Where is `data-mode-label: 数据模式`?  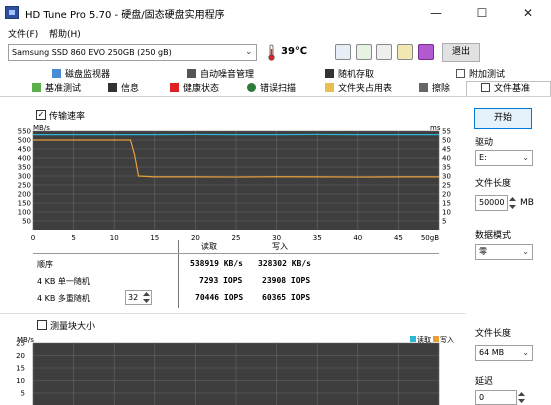
data-mode-label: 数据模式 is located at coordinates (493, 236).